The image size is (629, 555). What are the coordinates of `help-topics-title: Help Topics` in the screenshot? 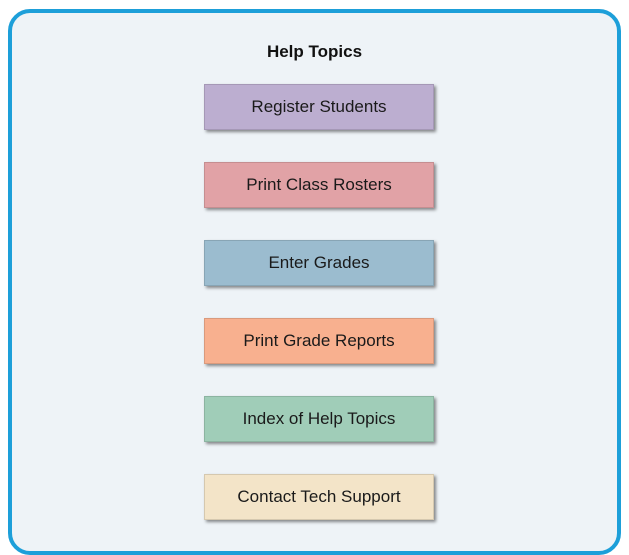 It's located at (314, 51).